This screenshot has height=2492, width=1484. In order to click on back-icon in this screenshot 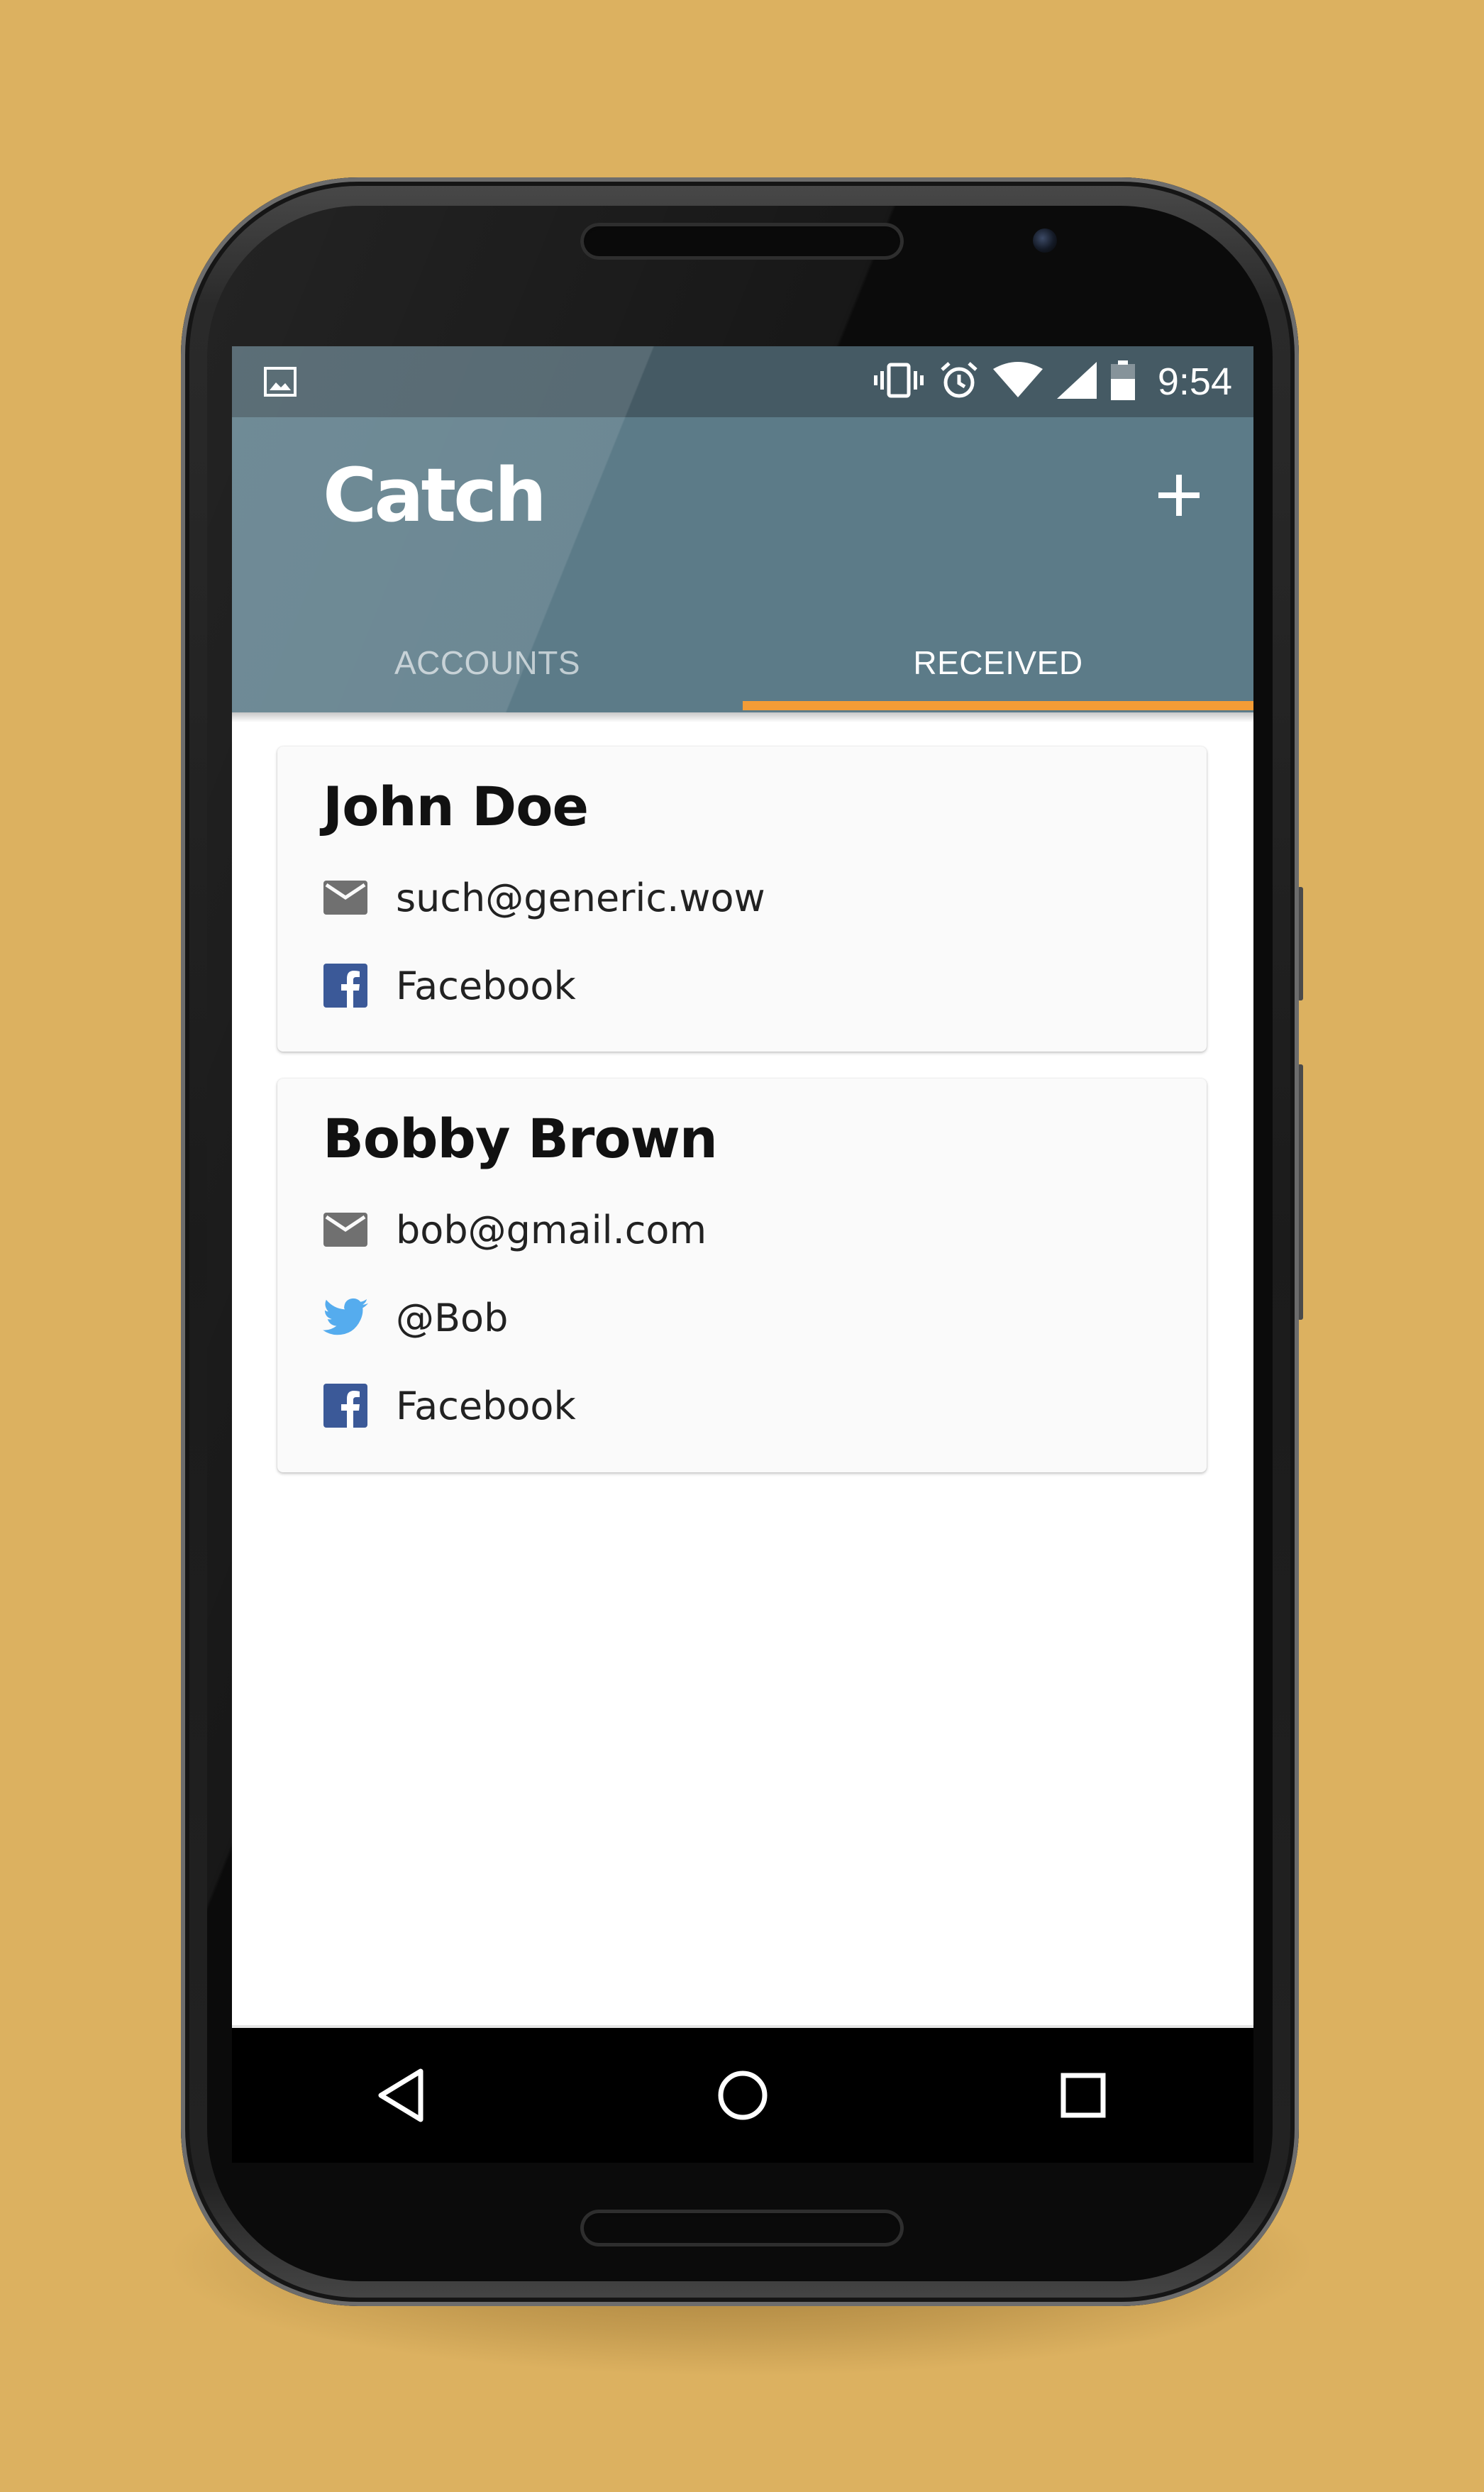, I will do `click(401, 2095)`.